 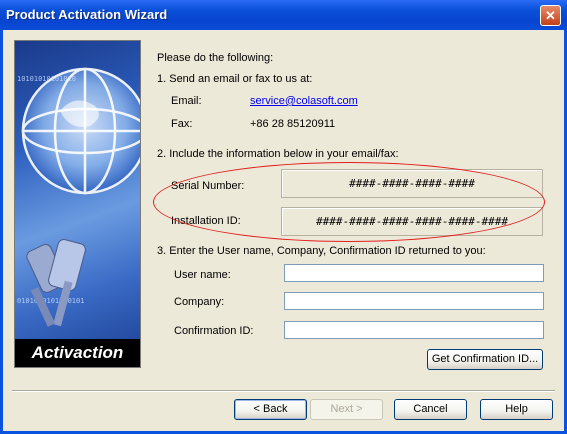 What do you see at coordinates (235, 79) in the screenshot?
I see `step-1-text: 1. Send an email or fax to us at:` at bounding box center [235, 79].